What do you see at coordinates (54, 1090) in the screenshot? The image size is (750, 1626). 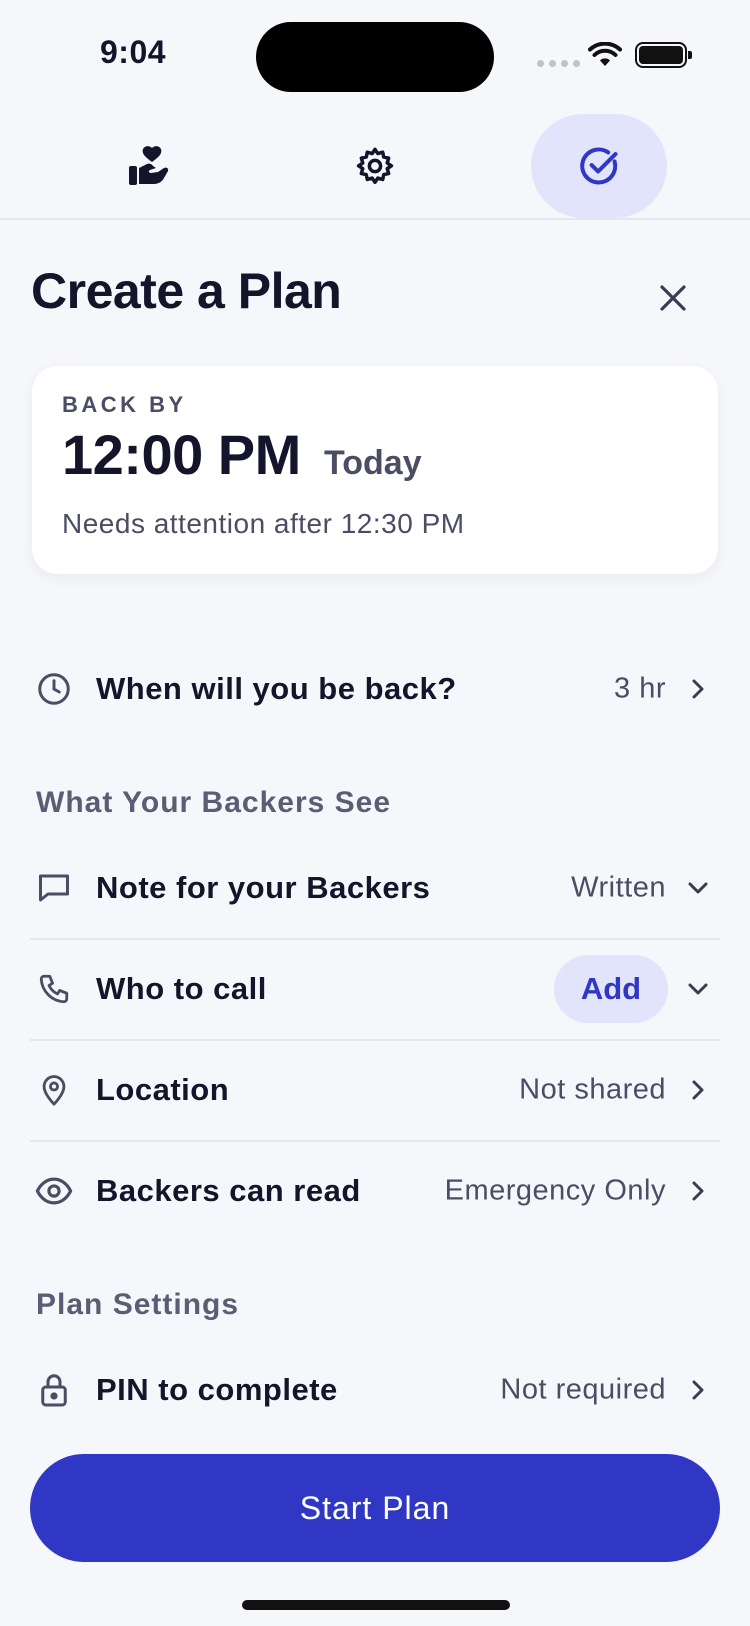 I see `map-pin-icon` at bounding box center [54, 1090].